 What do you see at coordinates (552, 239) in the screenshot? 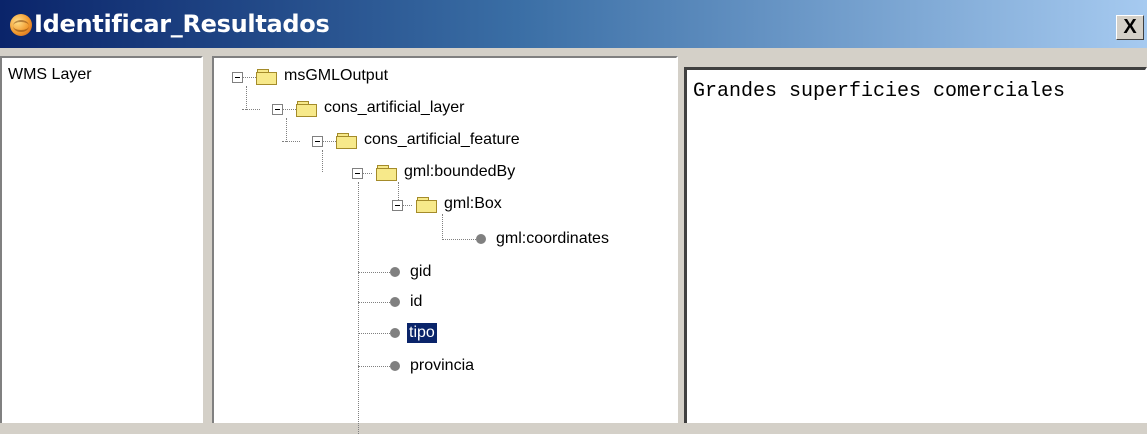
I see `tree-node: gml:coordinates` at bounding box center [552, 239].